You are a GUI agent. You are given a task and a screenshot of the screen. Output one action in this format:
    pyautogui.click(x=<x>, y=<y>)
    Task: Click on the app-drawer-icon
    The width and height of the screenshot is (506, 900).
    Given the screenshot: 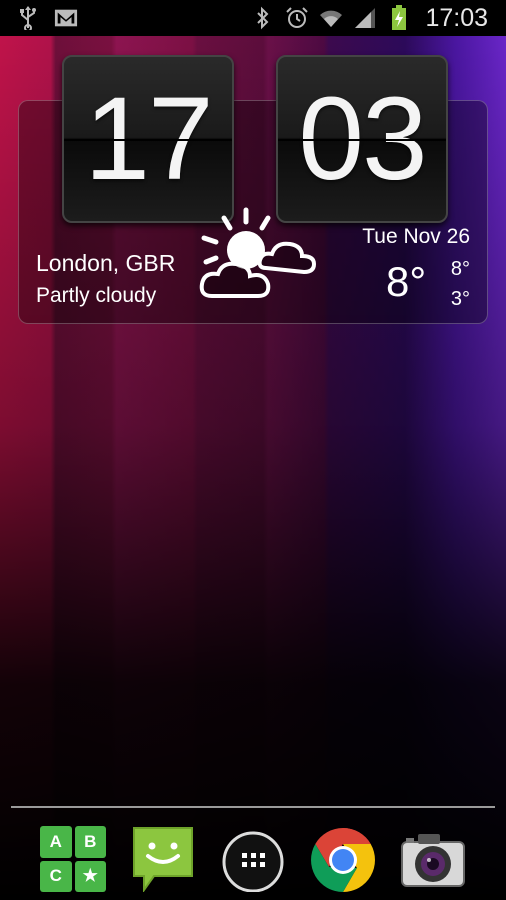 What is the action you would take?
    pyautogui.click(x=253, y=857)
    